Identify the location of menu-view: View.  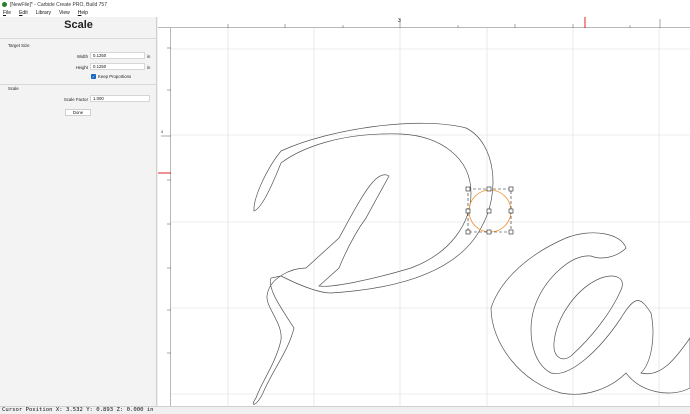
(64, 13).